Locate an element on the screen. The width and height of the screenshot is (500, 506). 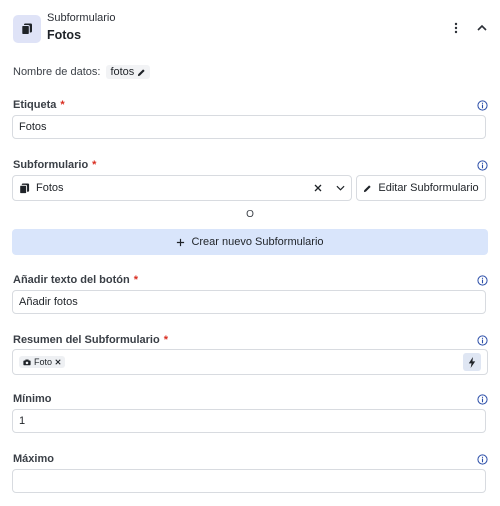
minimo-label-text: Mínimo is located at coordinates (32, 399).